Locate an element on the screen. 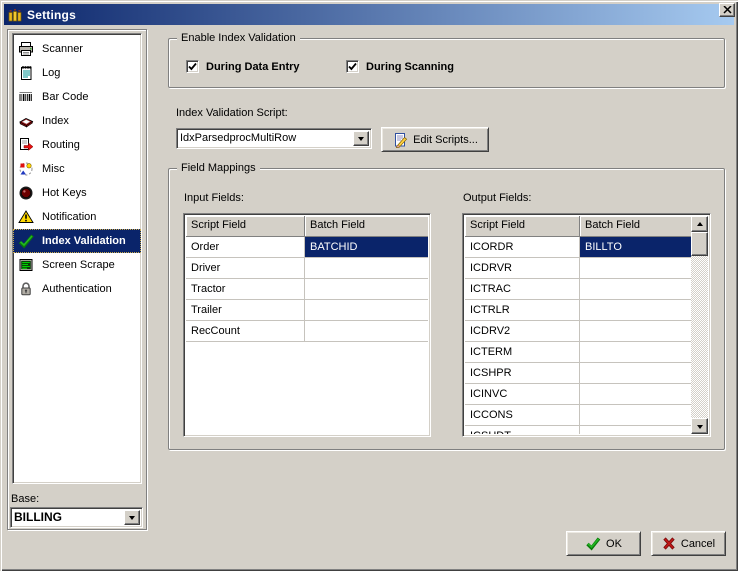  ok-button: OK is located at coordinates (603, 543).